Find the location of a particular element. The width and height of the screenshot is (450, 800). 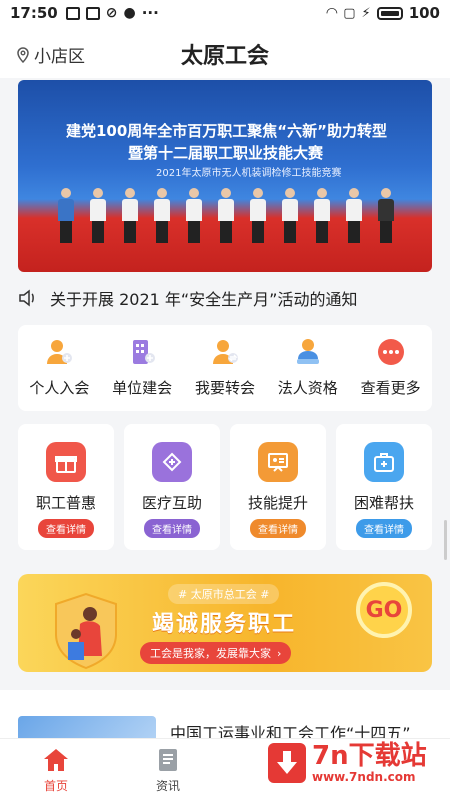

notification-icons: ⊘ ● ··· is located at coordinates (112, 13).